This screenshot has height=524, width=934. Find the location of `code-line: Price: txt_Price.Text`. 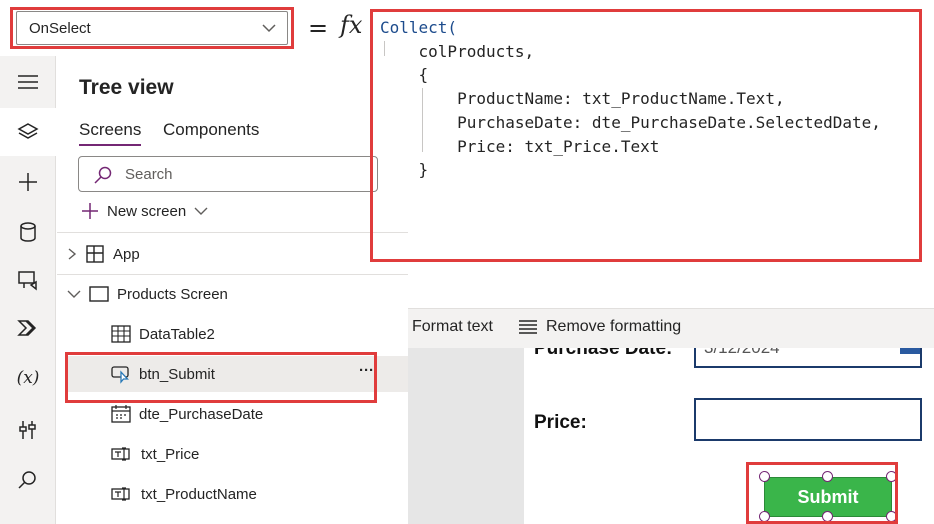

code-line: Price: txt_Price.Text is located at coordinates (520, 146).